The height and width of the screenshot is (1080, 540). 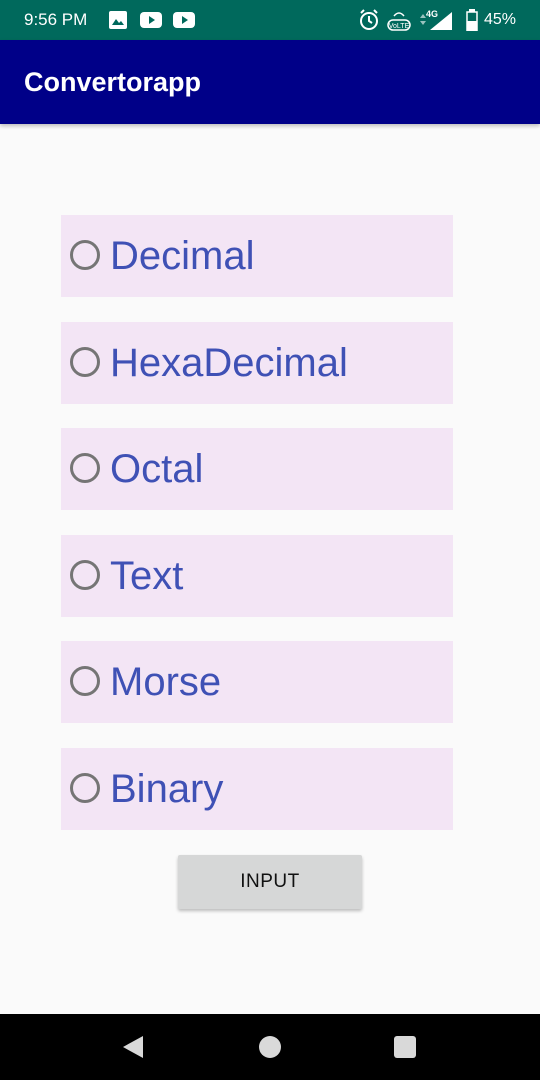 What do you see at coordinates (166, 682) in the screenshot?
I see `option-label: Morse` at bounding box center [166, 682].